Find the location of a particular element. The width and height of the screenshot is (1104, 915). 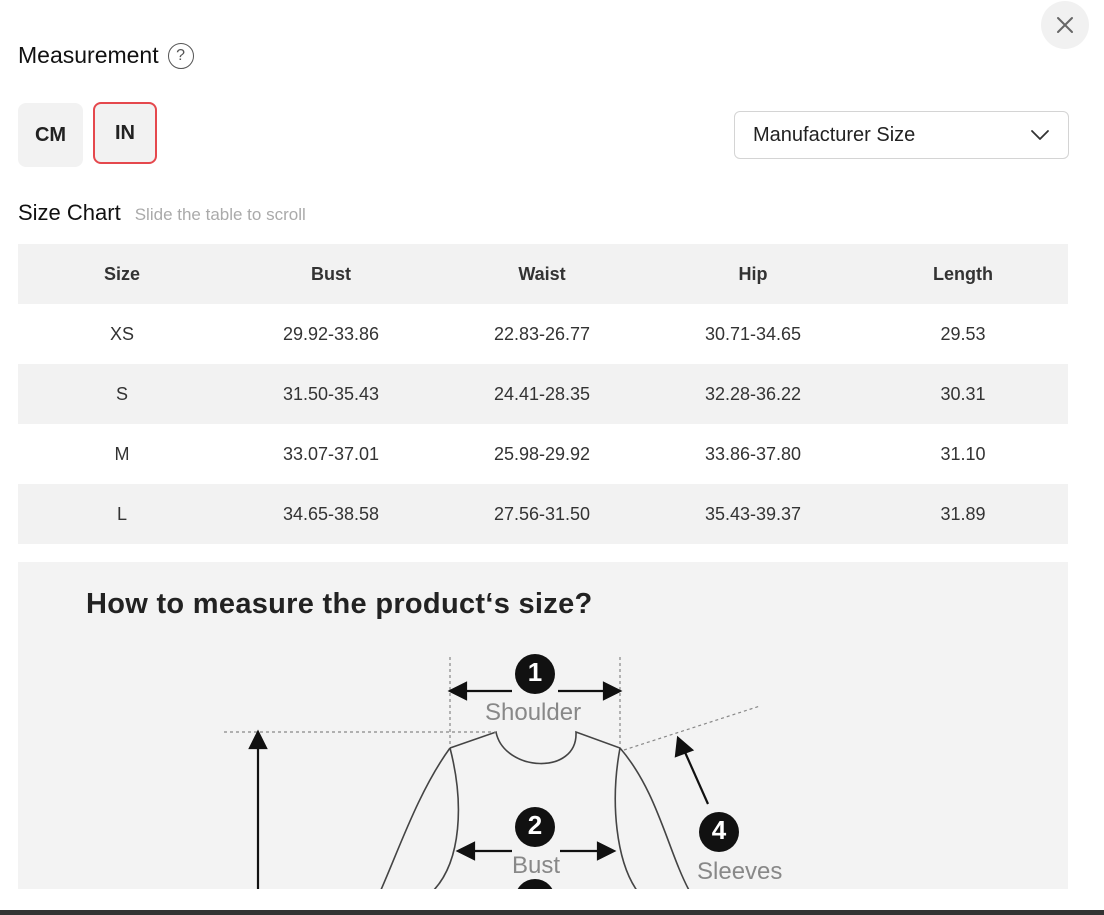

sleeves-label: Sleeves is located at coordinates (740, 871).